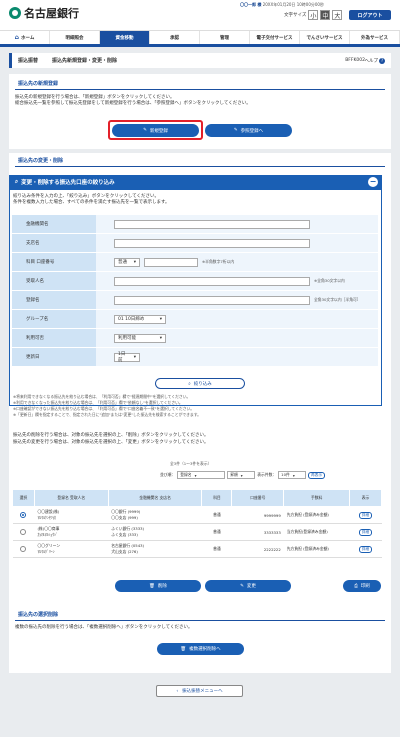  What do you see at coordinates (200, 85) in the screenshot?
I see `new-registration-heading: 振込先の新規登録` at bounding box center [200, 85].